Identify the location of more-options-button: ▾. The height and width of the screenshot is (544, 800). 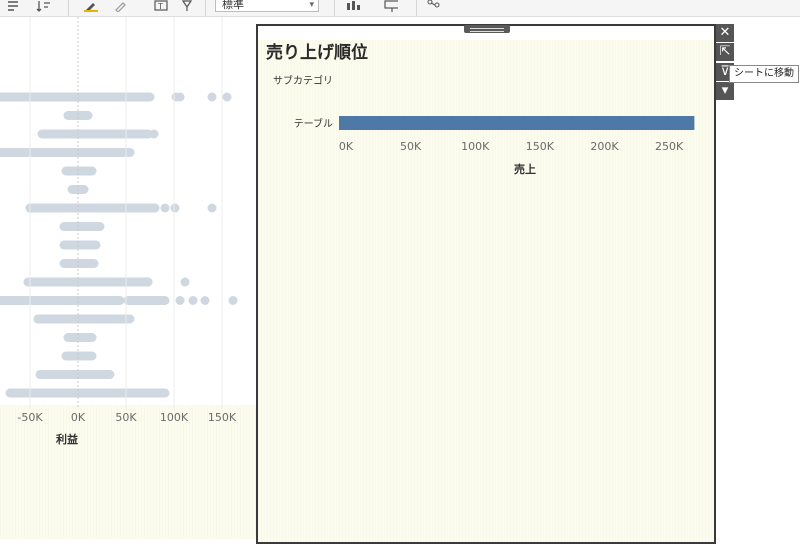
(725, 91).